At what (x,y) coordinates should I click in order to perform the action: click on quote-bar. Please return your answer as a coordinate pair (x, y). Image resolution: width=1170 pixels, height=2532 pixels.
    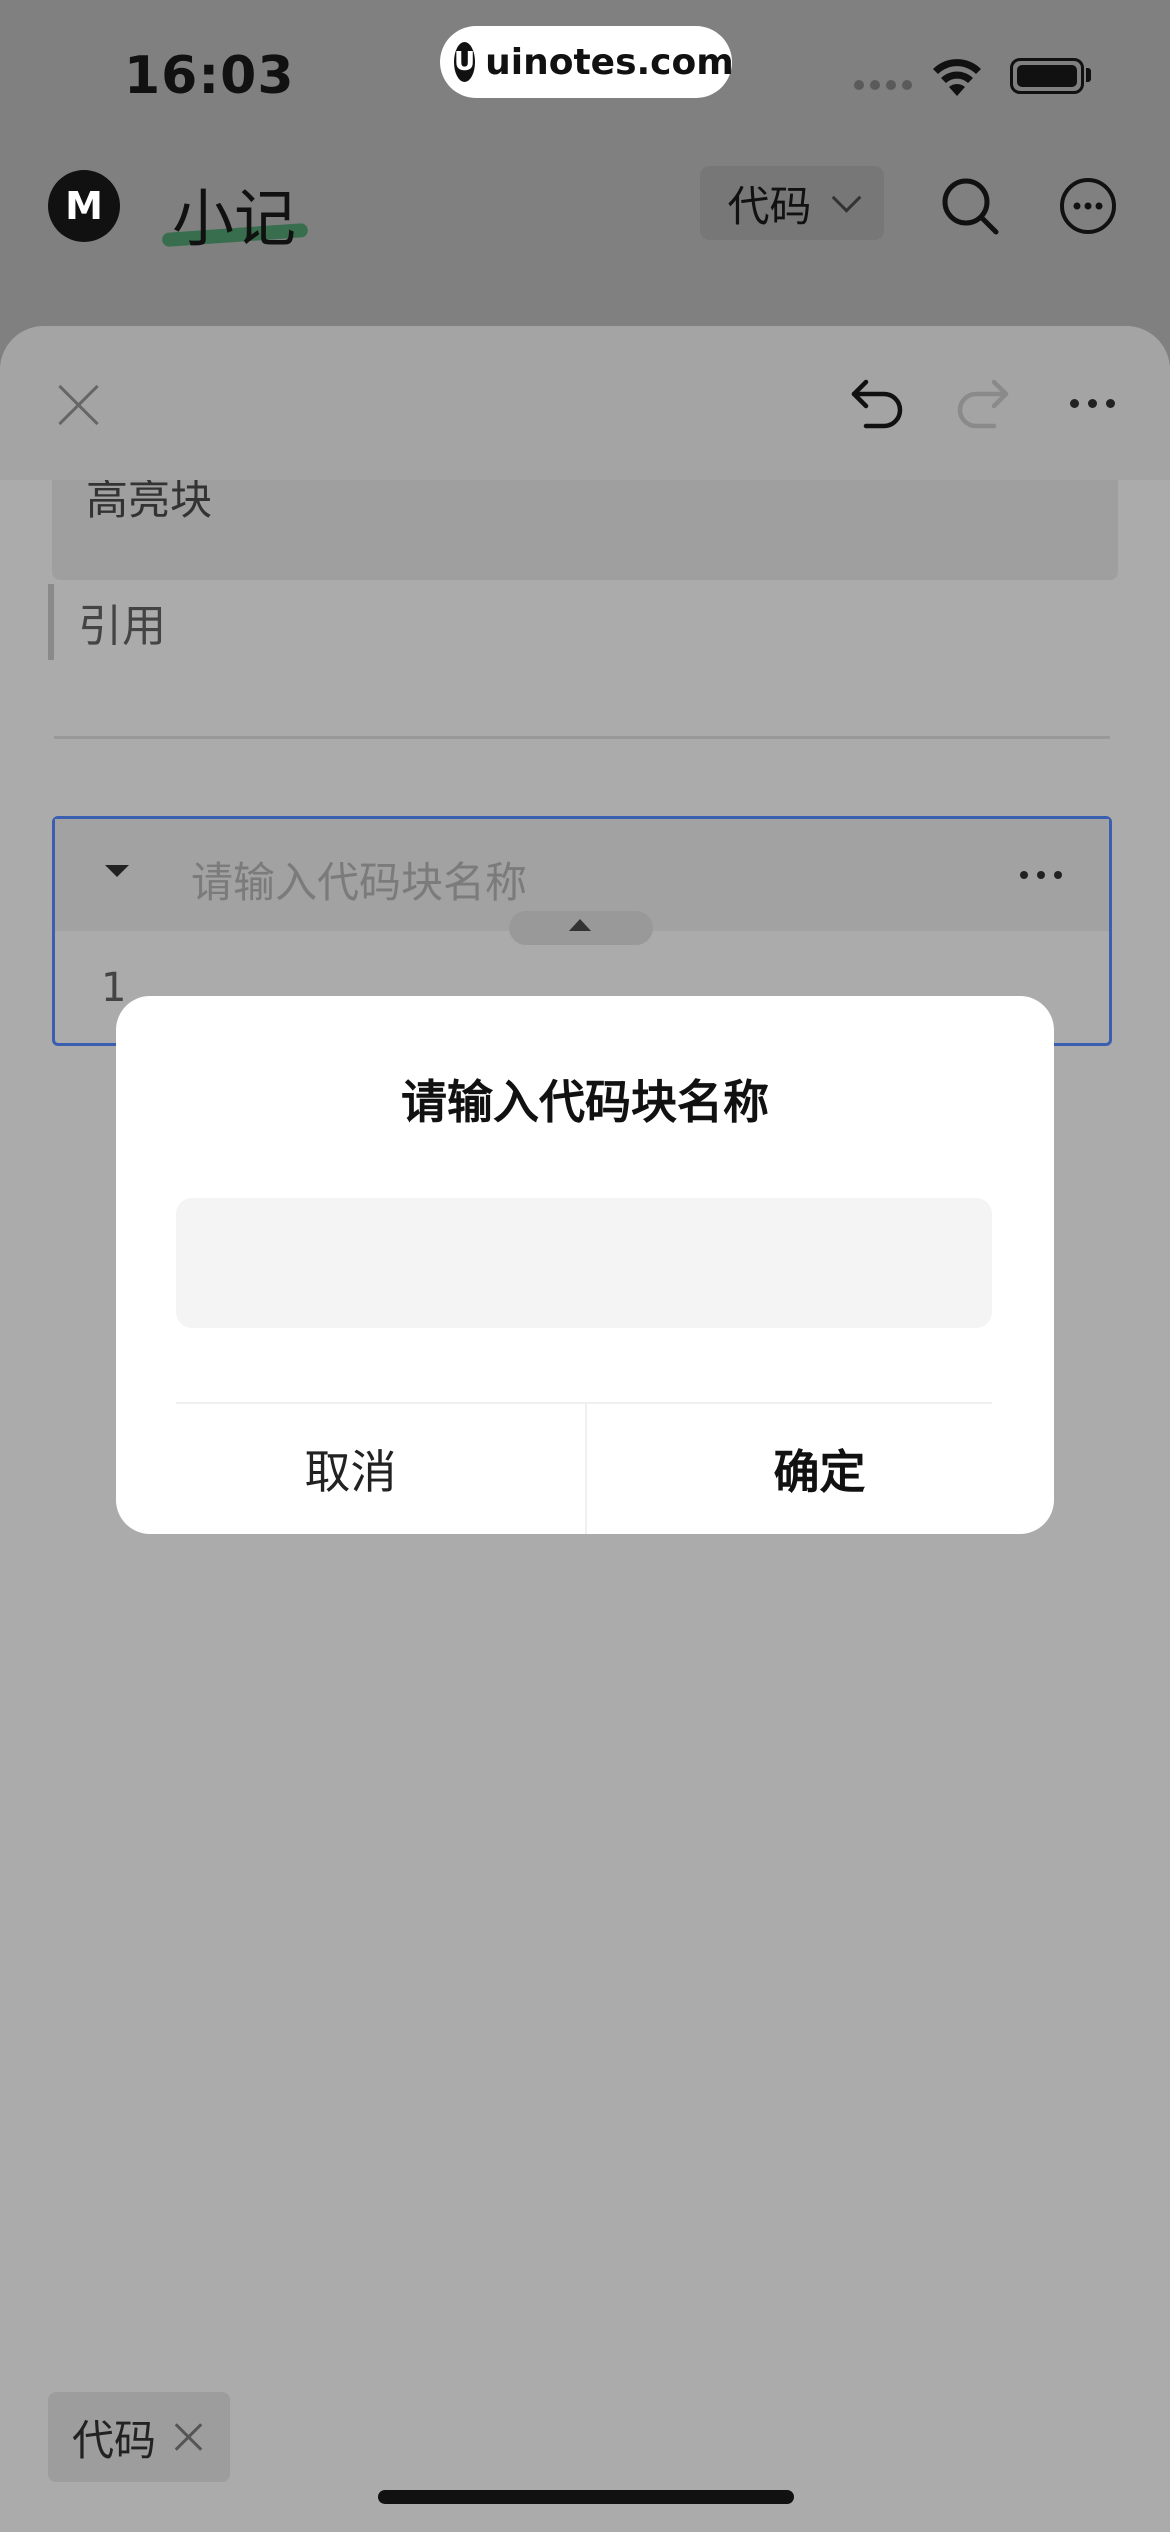
    Looking at the image, I should click on (51, 622).